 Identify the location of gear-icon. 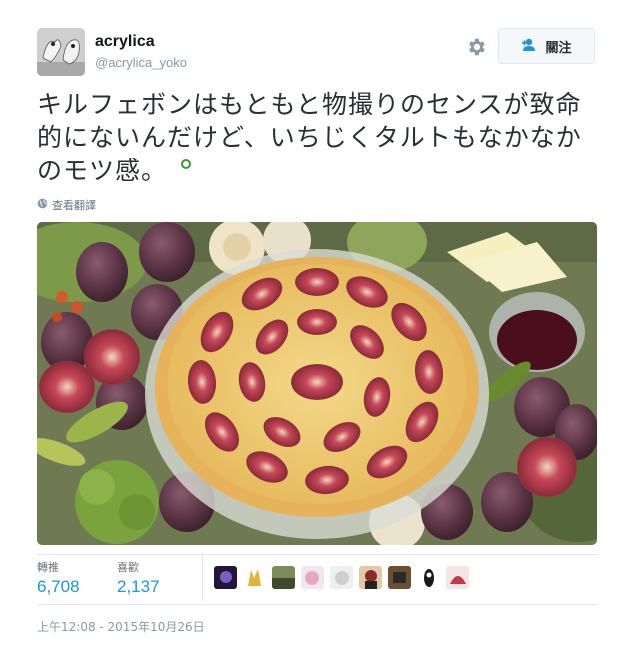
(476, 47).